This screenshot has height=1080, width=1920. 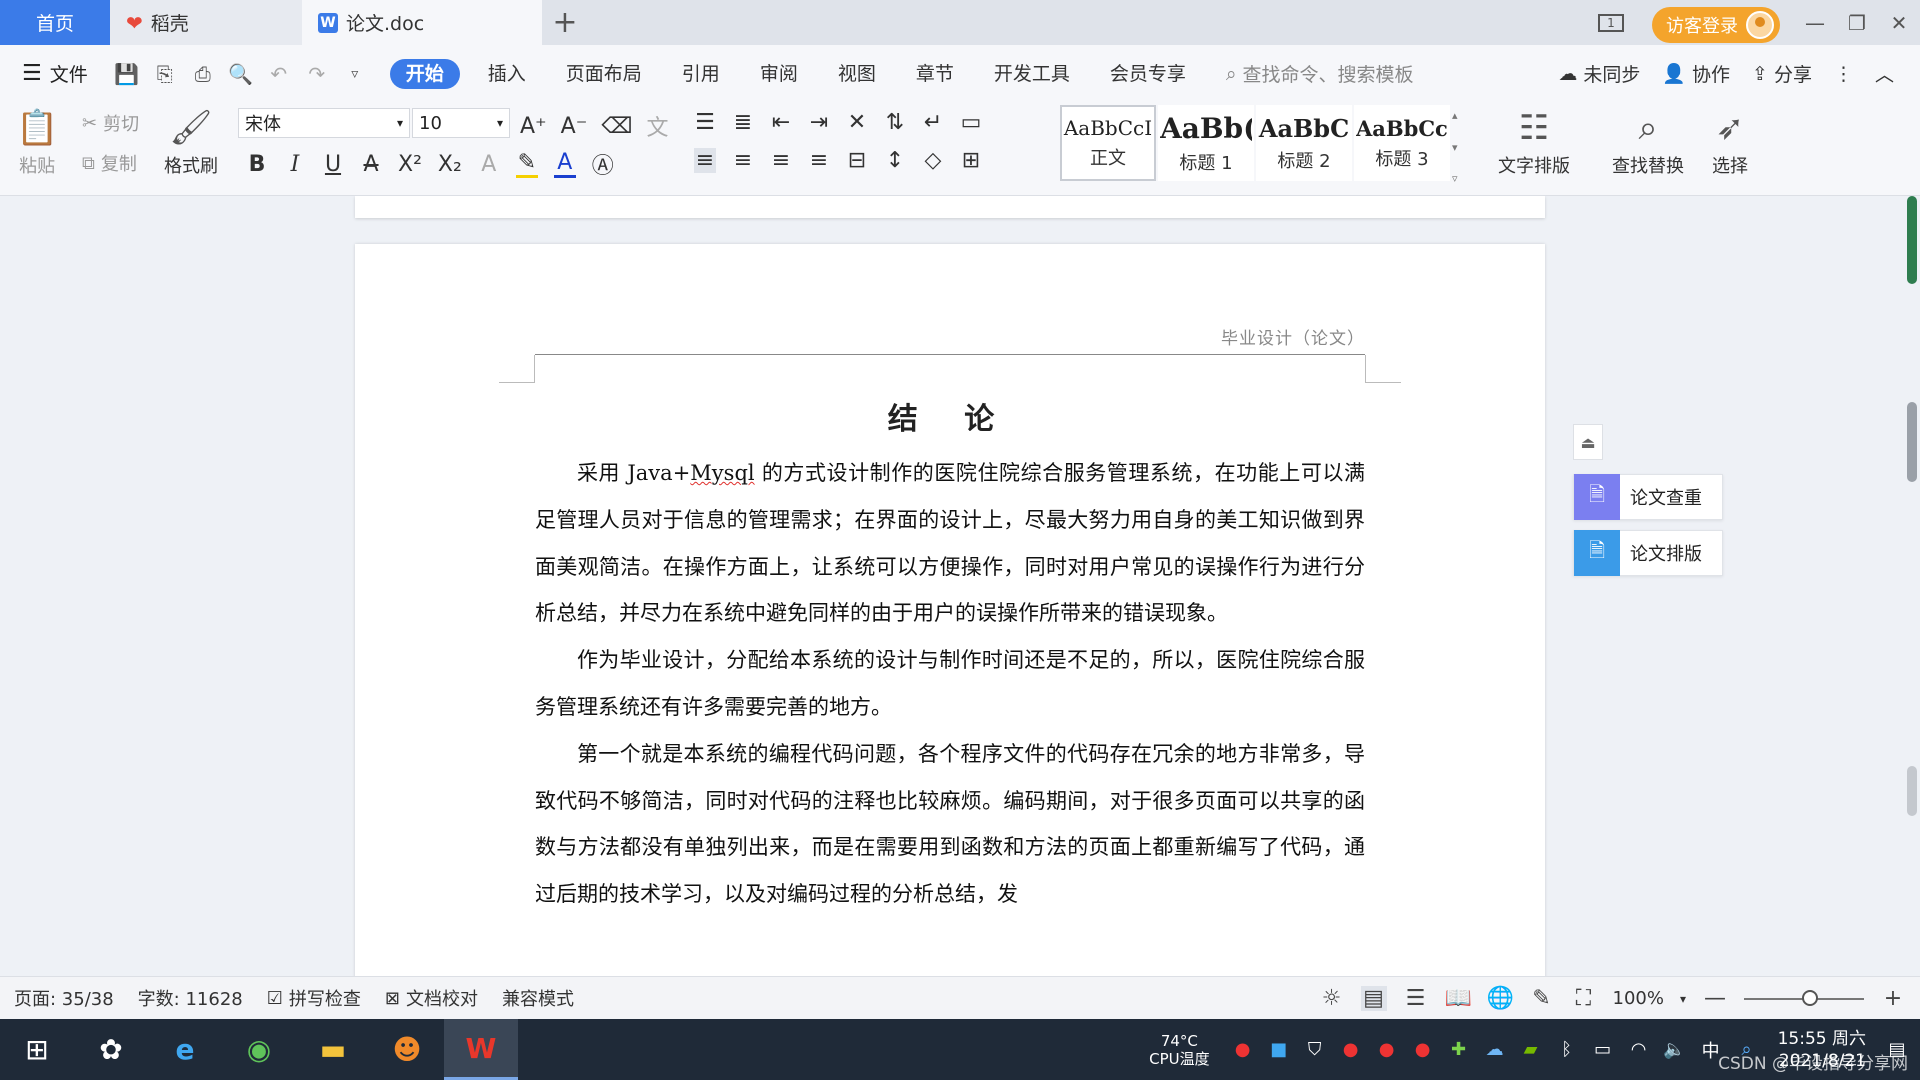 I want to click on align-right-icon: ≡, so click(x=781, y=160).